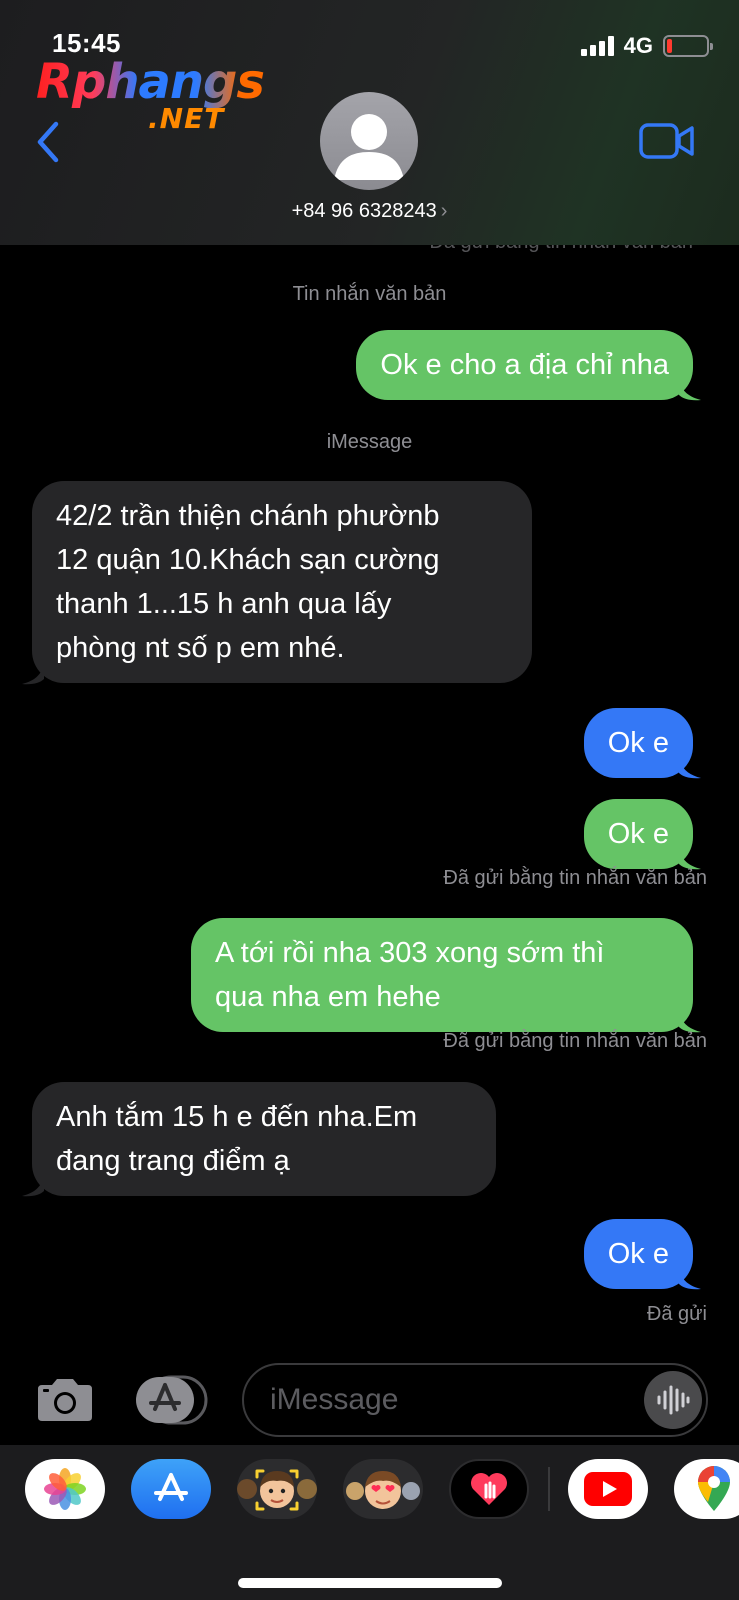 The height and width of the screenshot is (1600, 739). What do you see at coordinates (638, 45) in the screenshot?
I see `network-type: 4G` at bounding box center [638, 45].